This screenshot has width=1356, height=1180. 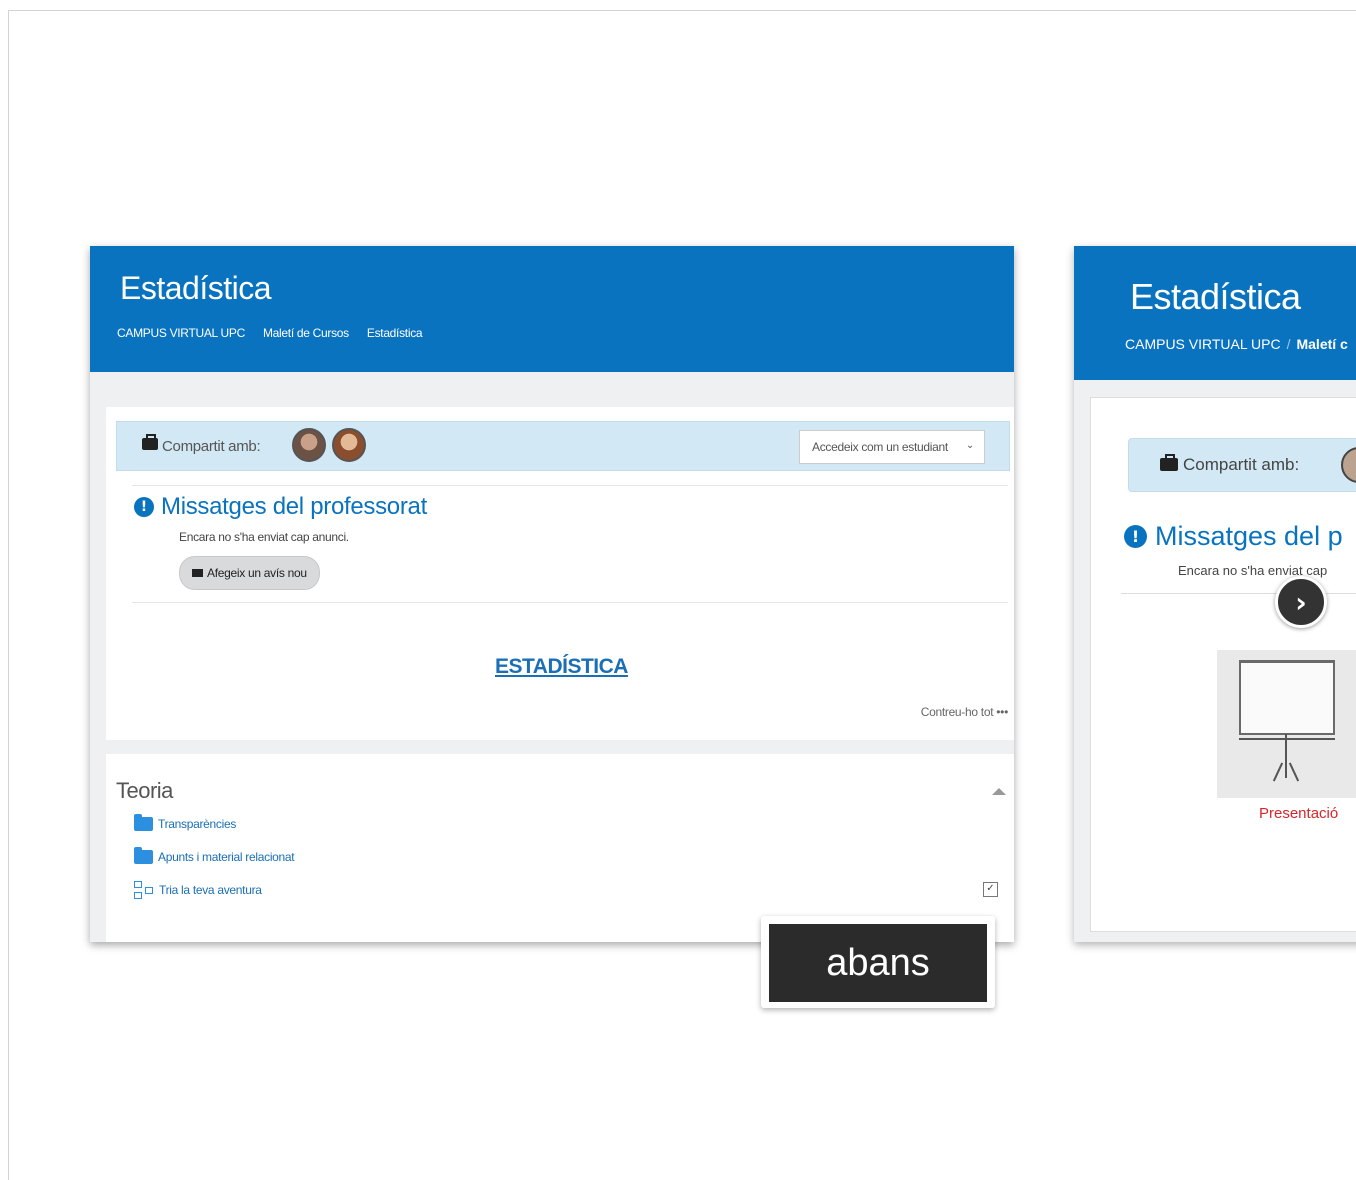 I want to click on resource-item: Tria la teva aventura, so click(x=198, y=890).